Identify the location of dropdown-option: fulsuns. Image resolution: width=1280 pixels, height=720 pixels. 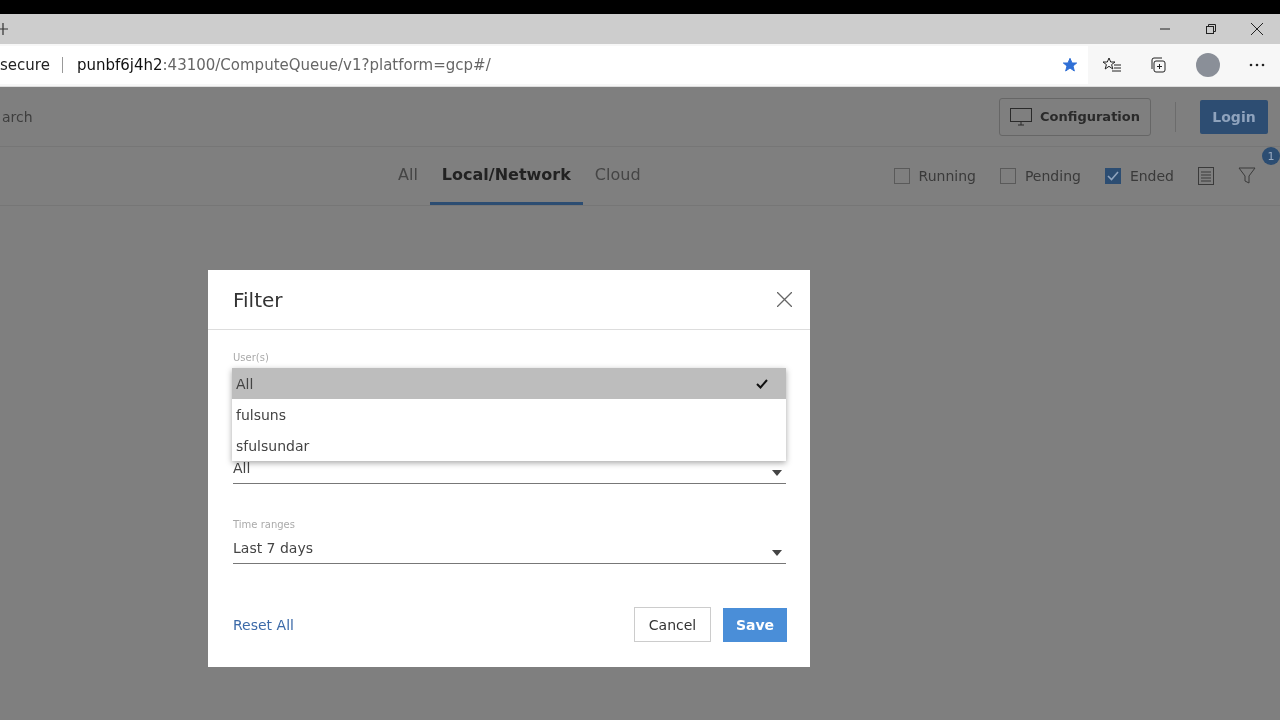
(509, 414).